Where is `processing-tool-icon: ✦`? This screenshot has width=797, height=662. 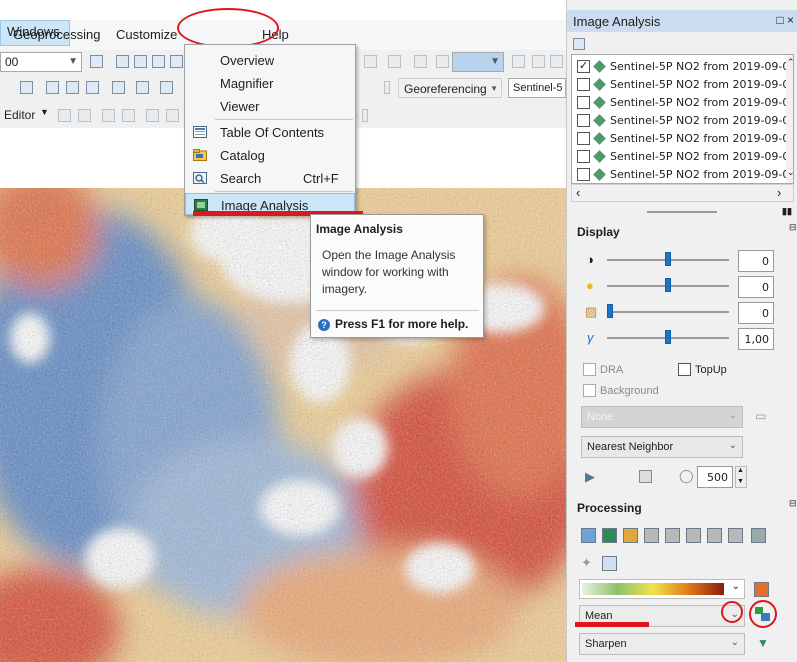 processing-tool-icon: ✦ is located at coordinates (586, 563).